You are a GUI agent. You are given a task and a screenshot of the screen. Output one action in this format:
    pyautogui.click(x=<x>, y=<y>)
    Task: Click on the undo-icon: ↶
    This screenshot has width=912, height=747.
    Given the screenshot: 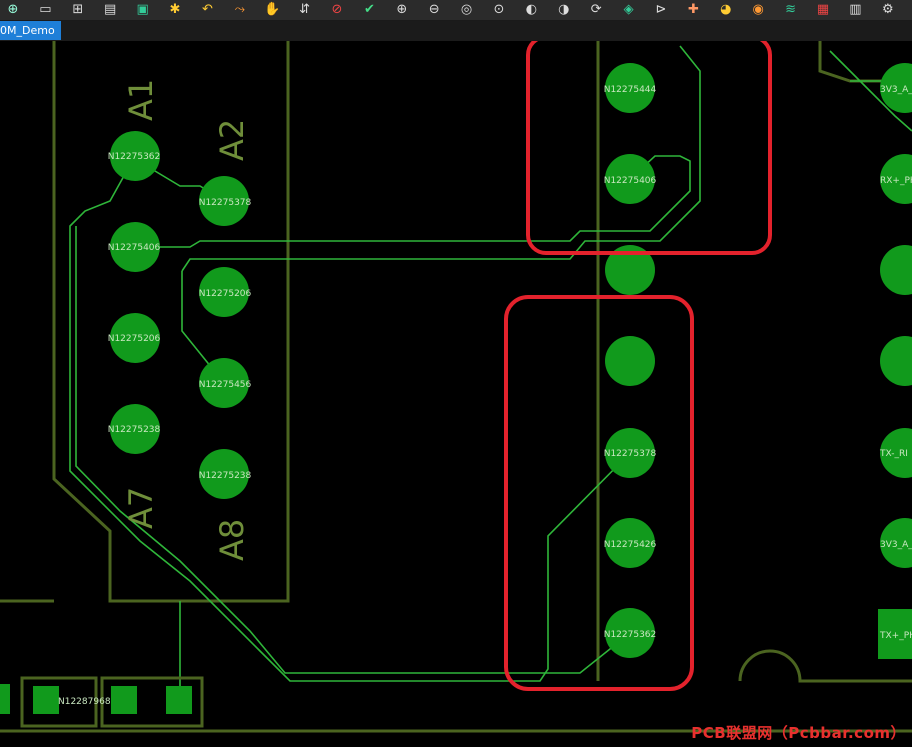 What is the action you would take?
    pyautogui.click(x=207, y=10)
    